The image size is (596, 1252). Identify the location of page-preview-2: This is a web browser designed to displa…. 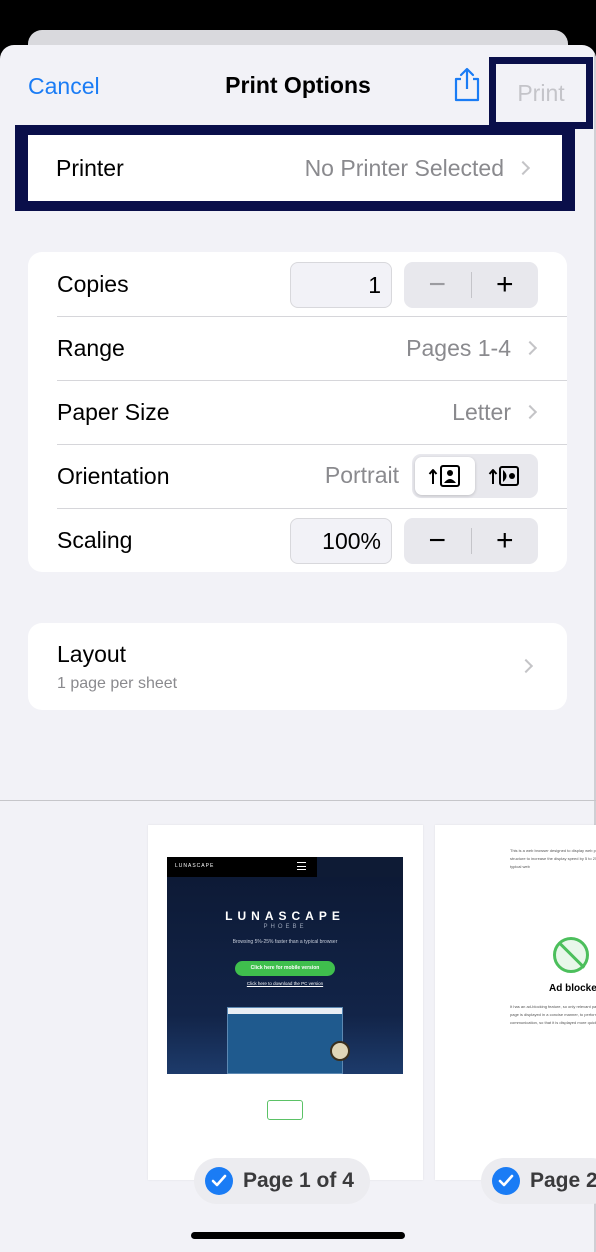
(515, 1002).